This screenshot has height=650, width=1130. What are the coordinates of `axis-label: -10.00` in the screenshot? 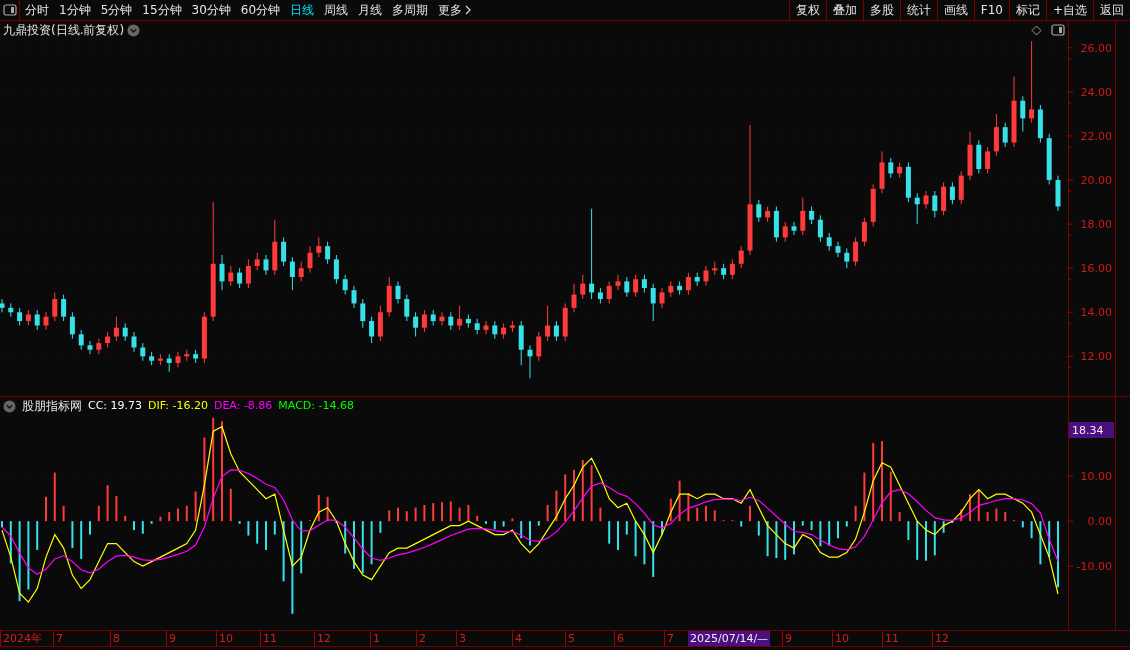 It's located at (1094, 567).